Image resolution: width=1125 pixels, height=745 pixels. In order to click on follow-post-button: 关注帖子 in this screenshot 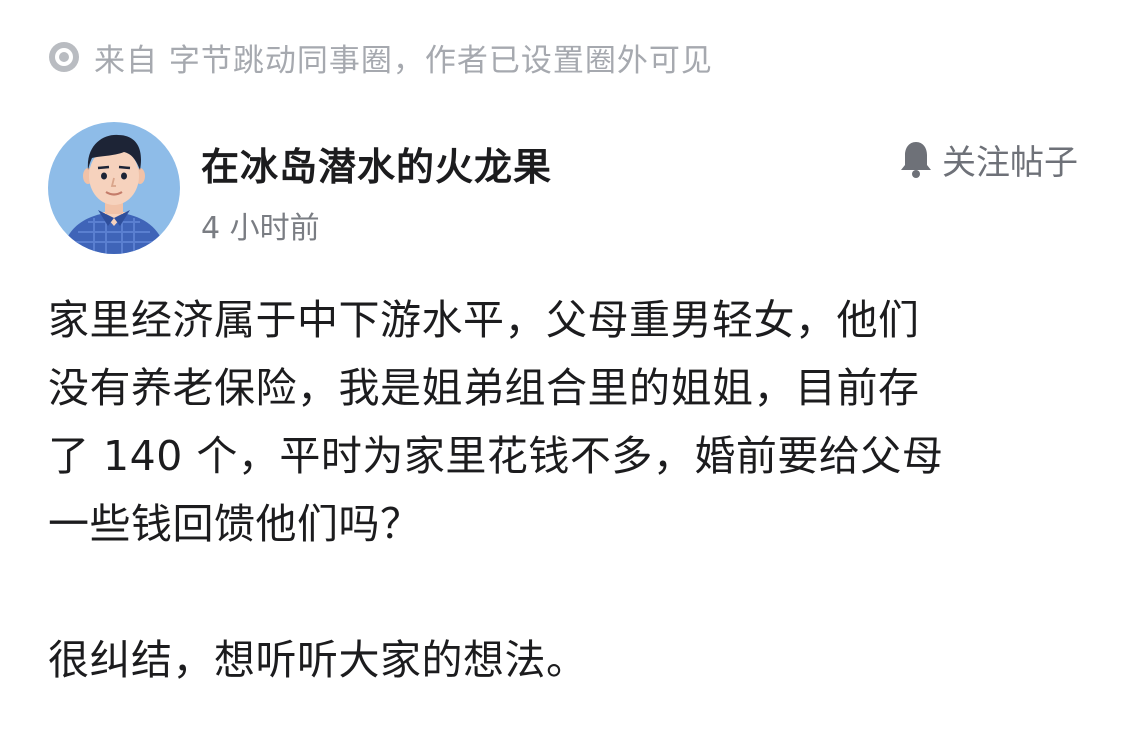, I will do `click(988, 159)`.